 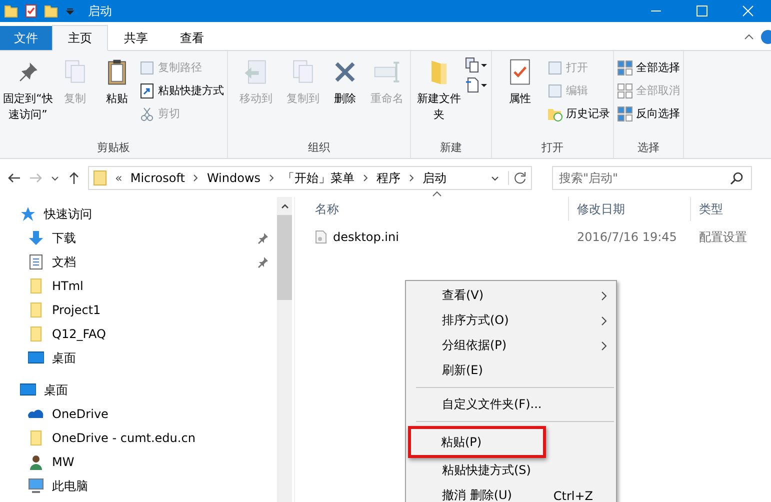 What do you see at coordinates (319, 148) in the screenshot?
I see `group-label: 组织` at bounding box center [319, 148].